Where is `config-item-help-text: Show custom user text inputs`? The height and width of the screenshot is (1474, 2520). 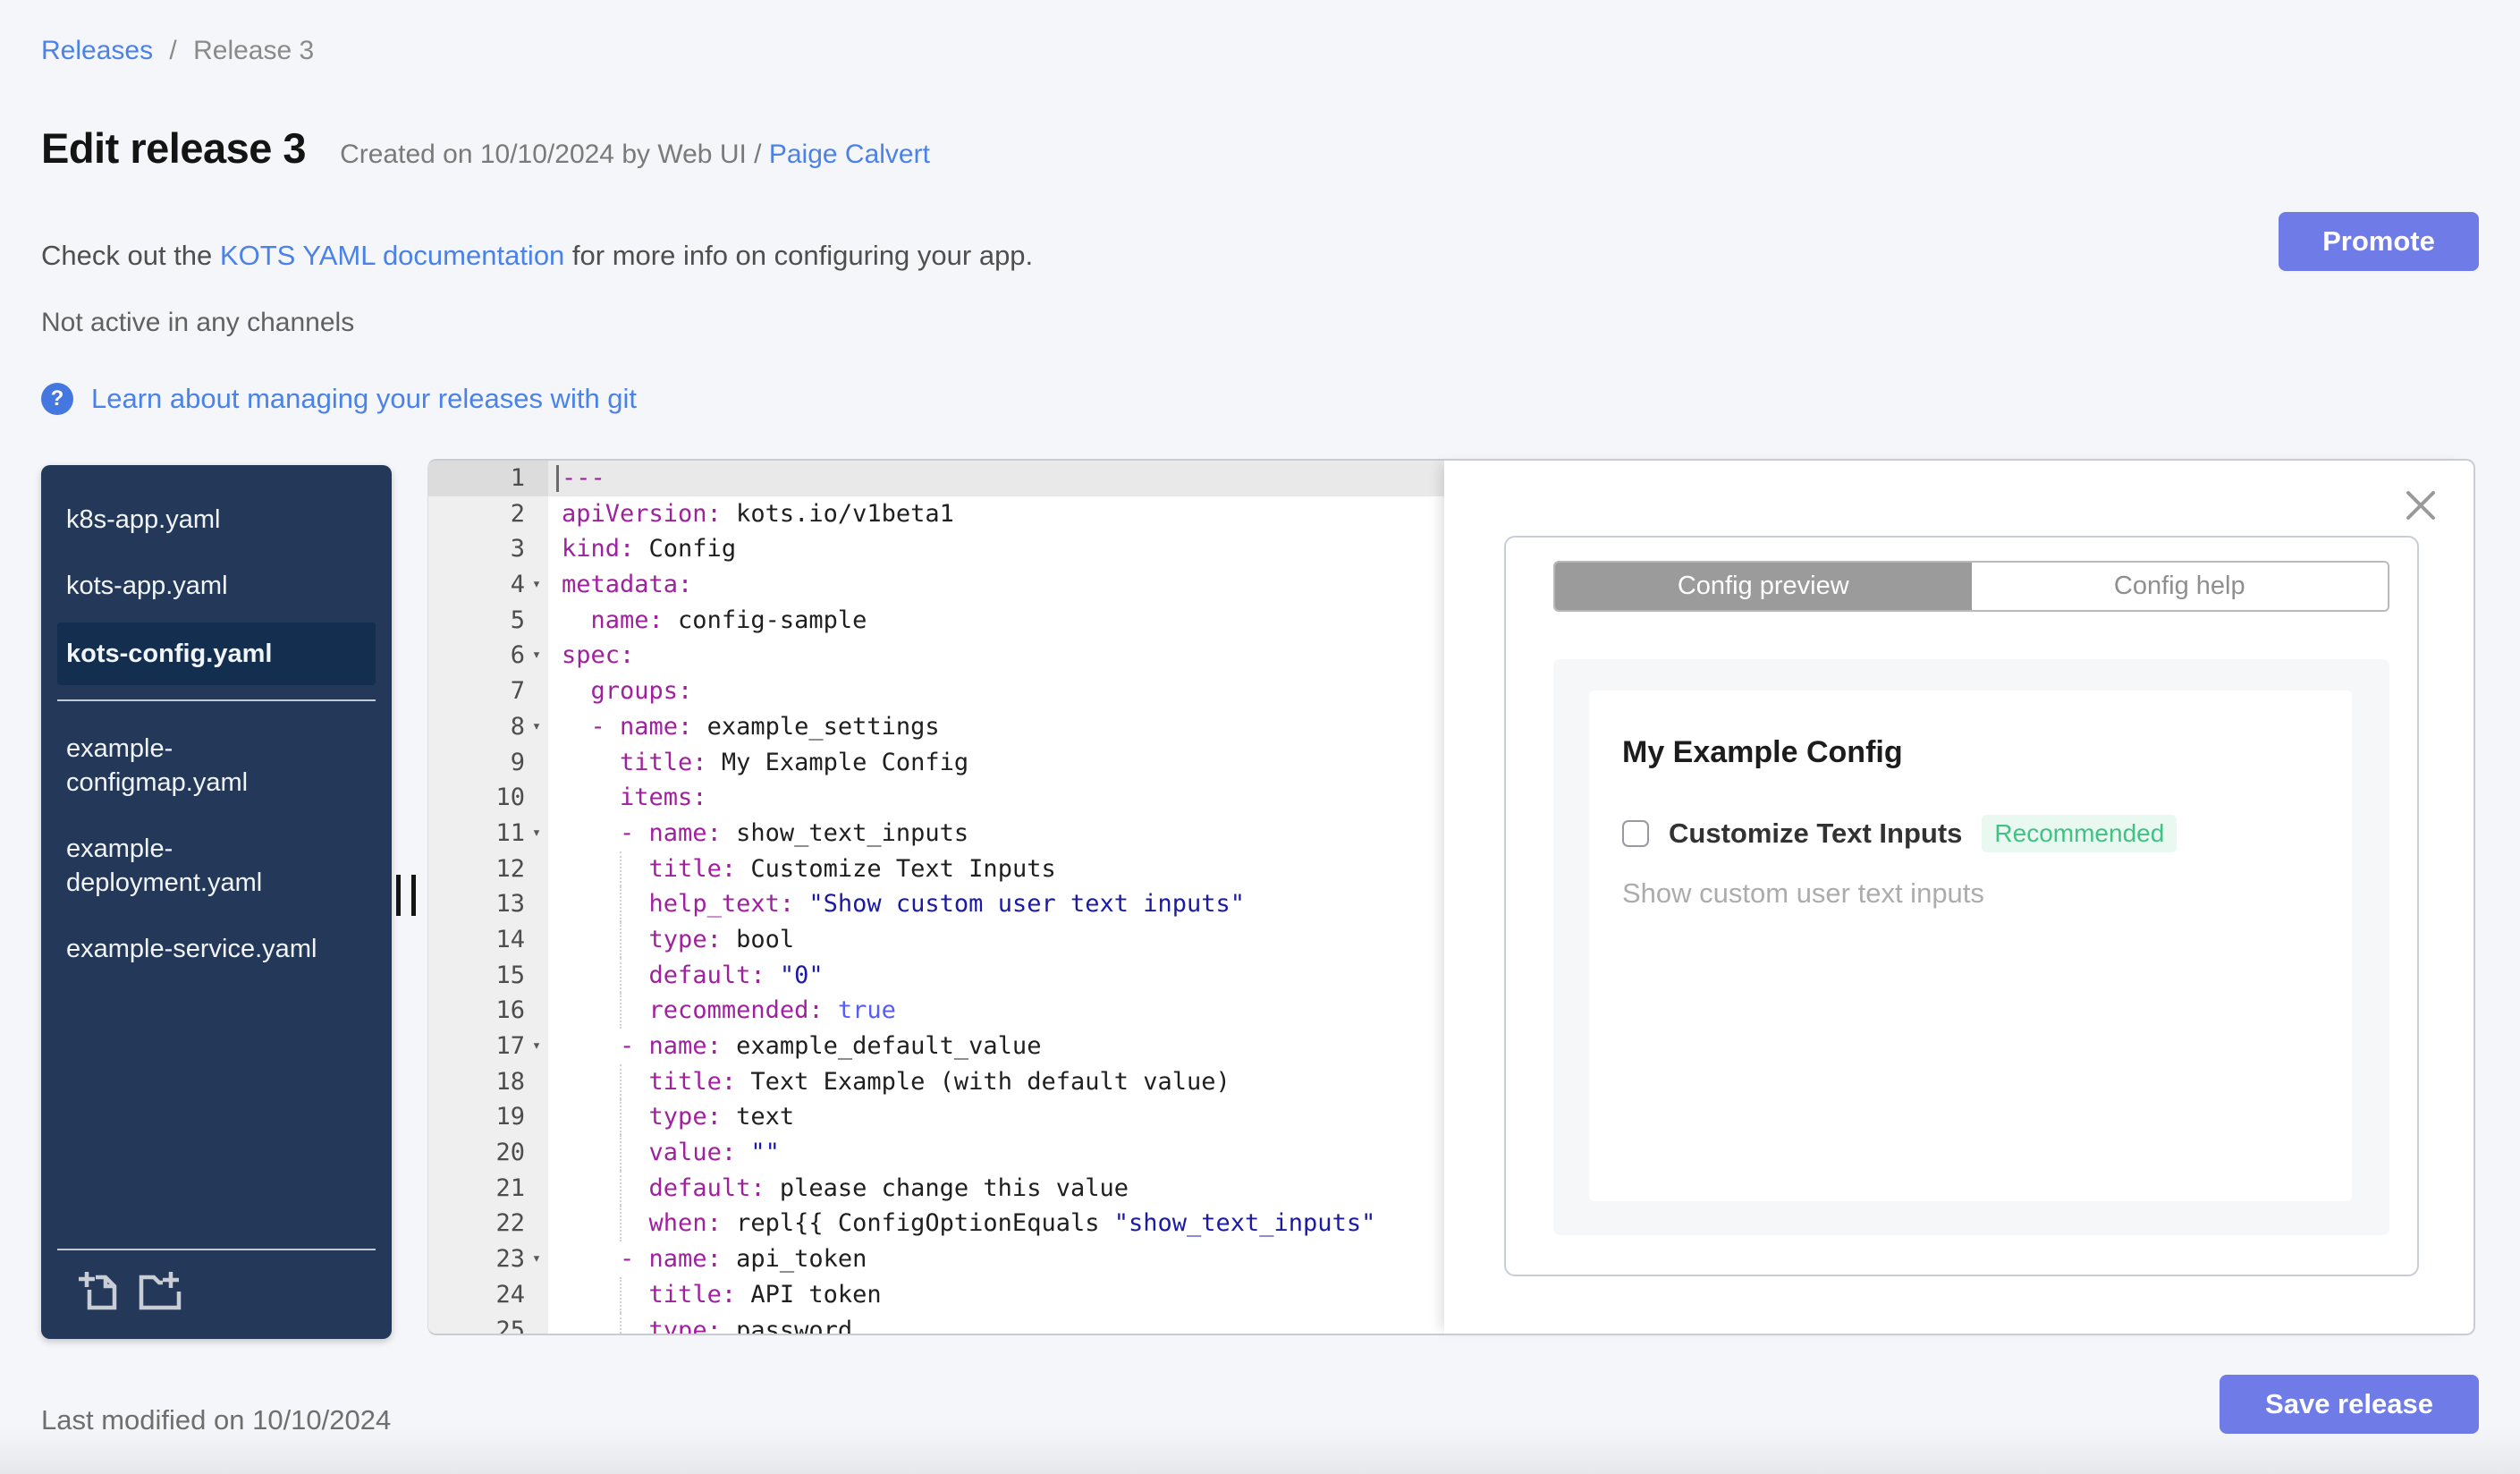 config-item-help-text: Show custom user text inputs is located at coordinates (1803, 893).